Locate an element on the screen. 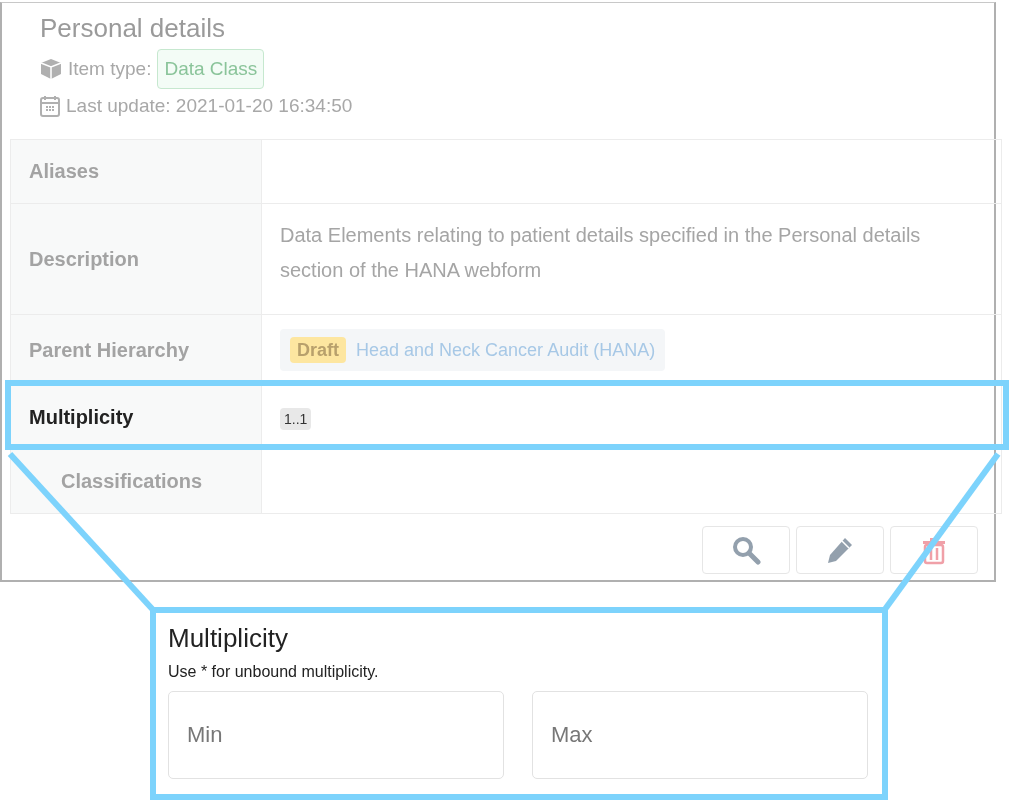 Image resolution: width=1014 pixels, height=810 pixels. hint-text: Use * for unbound multiplicity. is located at coordinates (274, 672).